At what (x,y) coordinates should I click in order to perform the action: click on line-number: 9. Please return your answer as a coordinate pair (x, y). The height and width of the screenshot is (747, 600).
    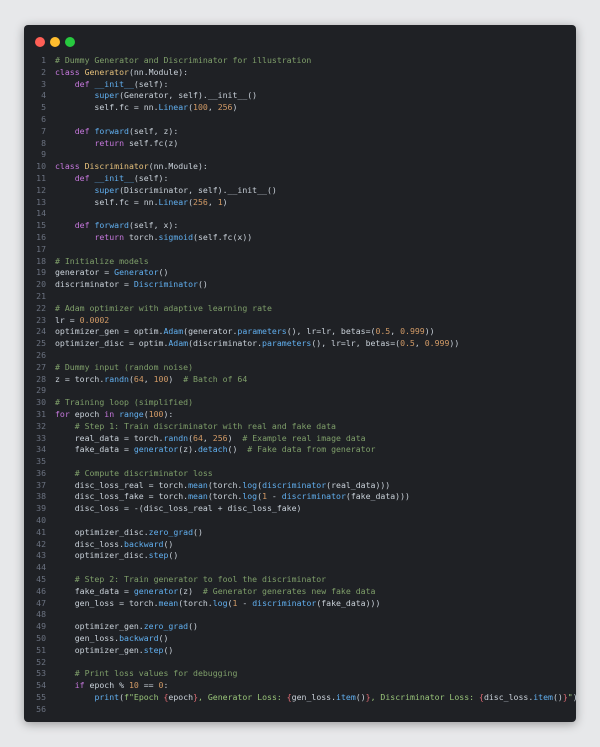
    Looking at the image, I should click on (43, 154).